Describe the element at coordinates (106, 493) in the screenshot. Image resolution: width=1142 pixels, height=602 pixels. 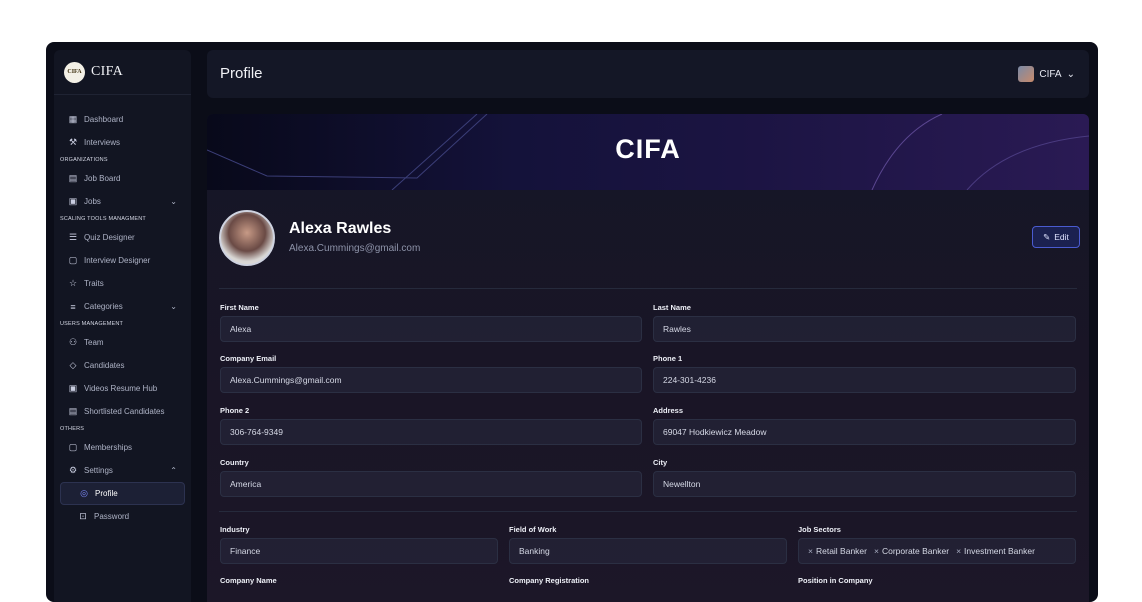
I see `sidebar-item-label: Profile` at that location.